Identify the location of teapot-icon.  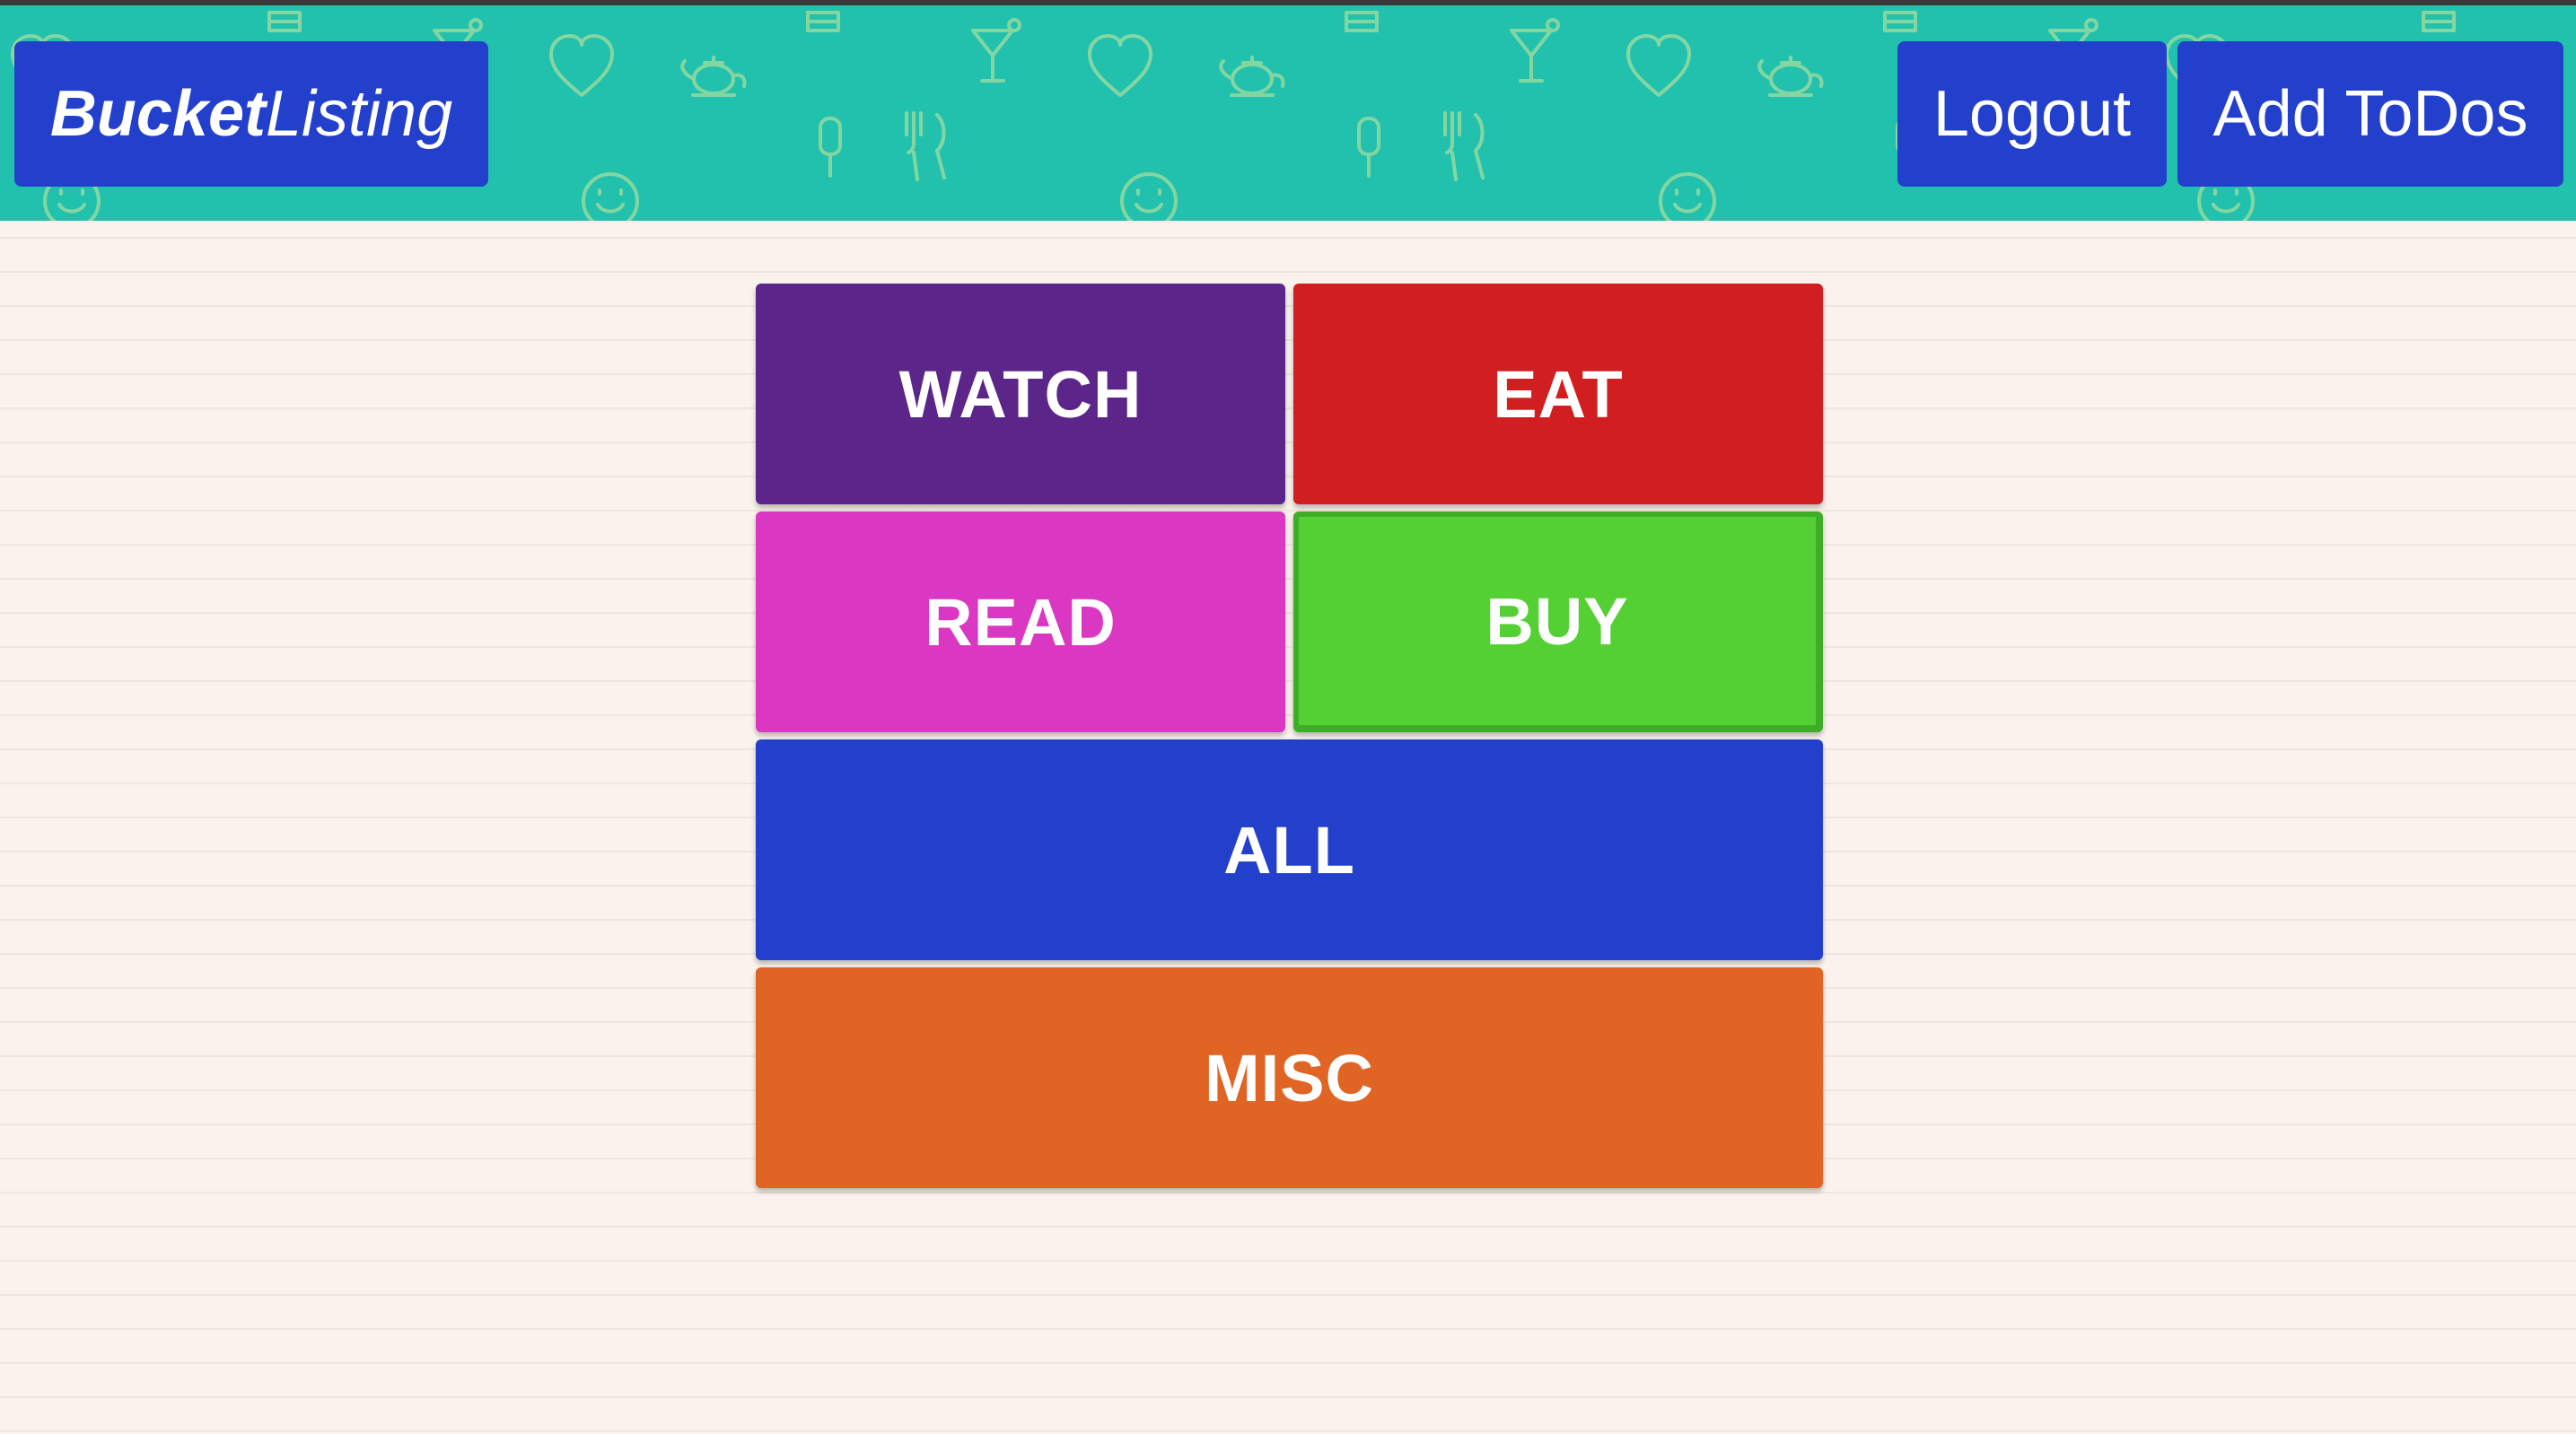
(713, 76).